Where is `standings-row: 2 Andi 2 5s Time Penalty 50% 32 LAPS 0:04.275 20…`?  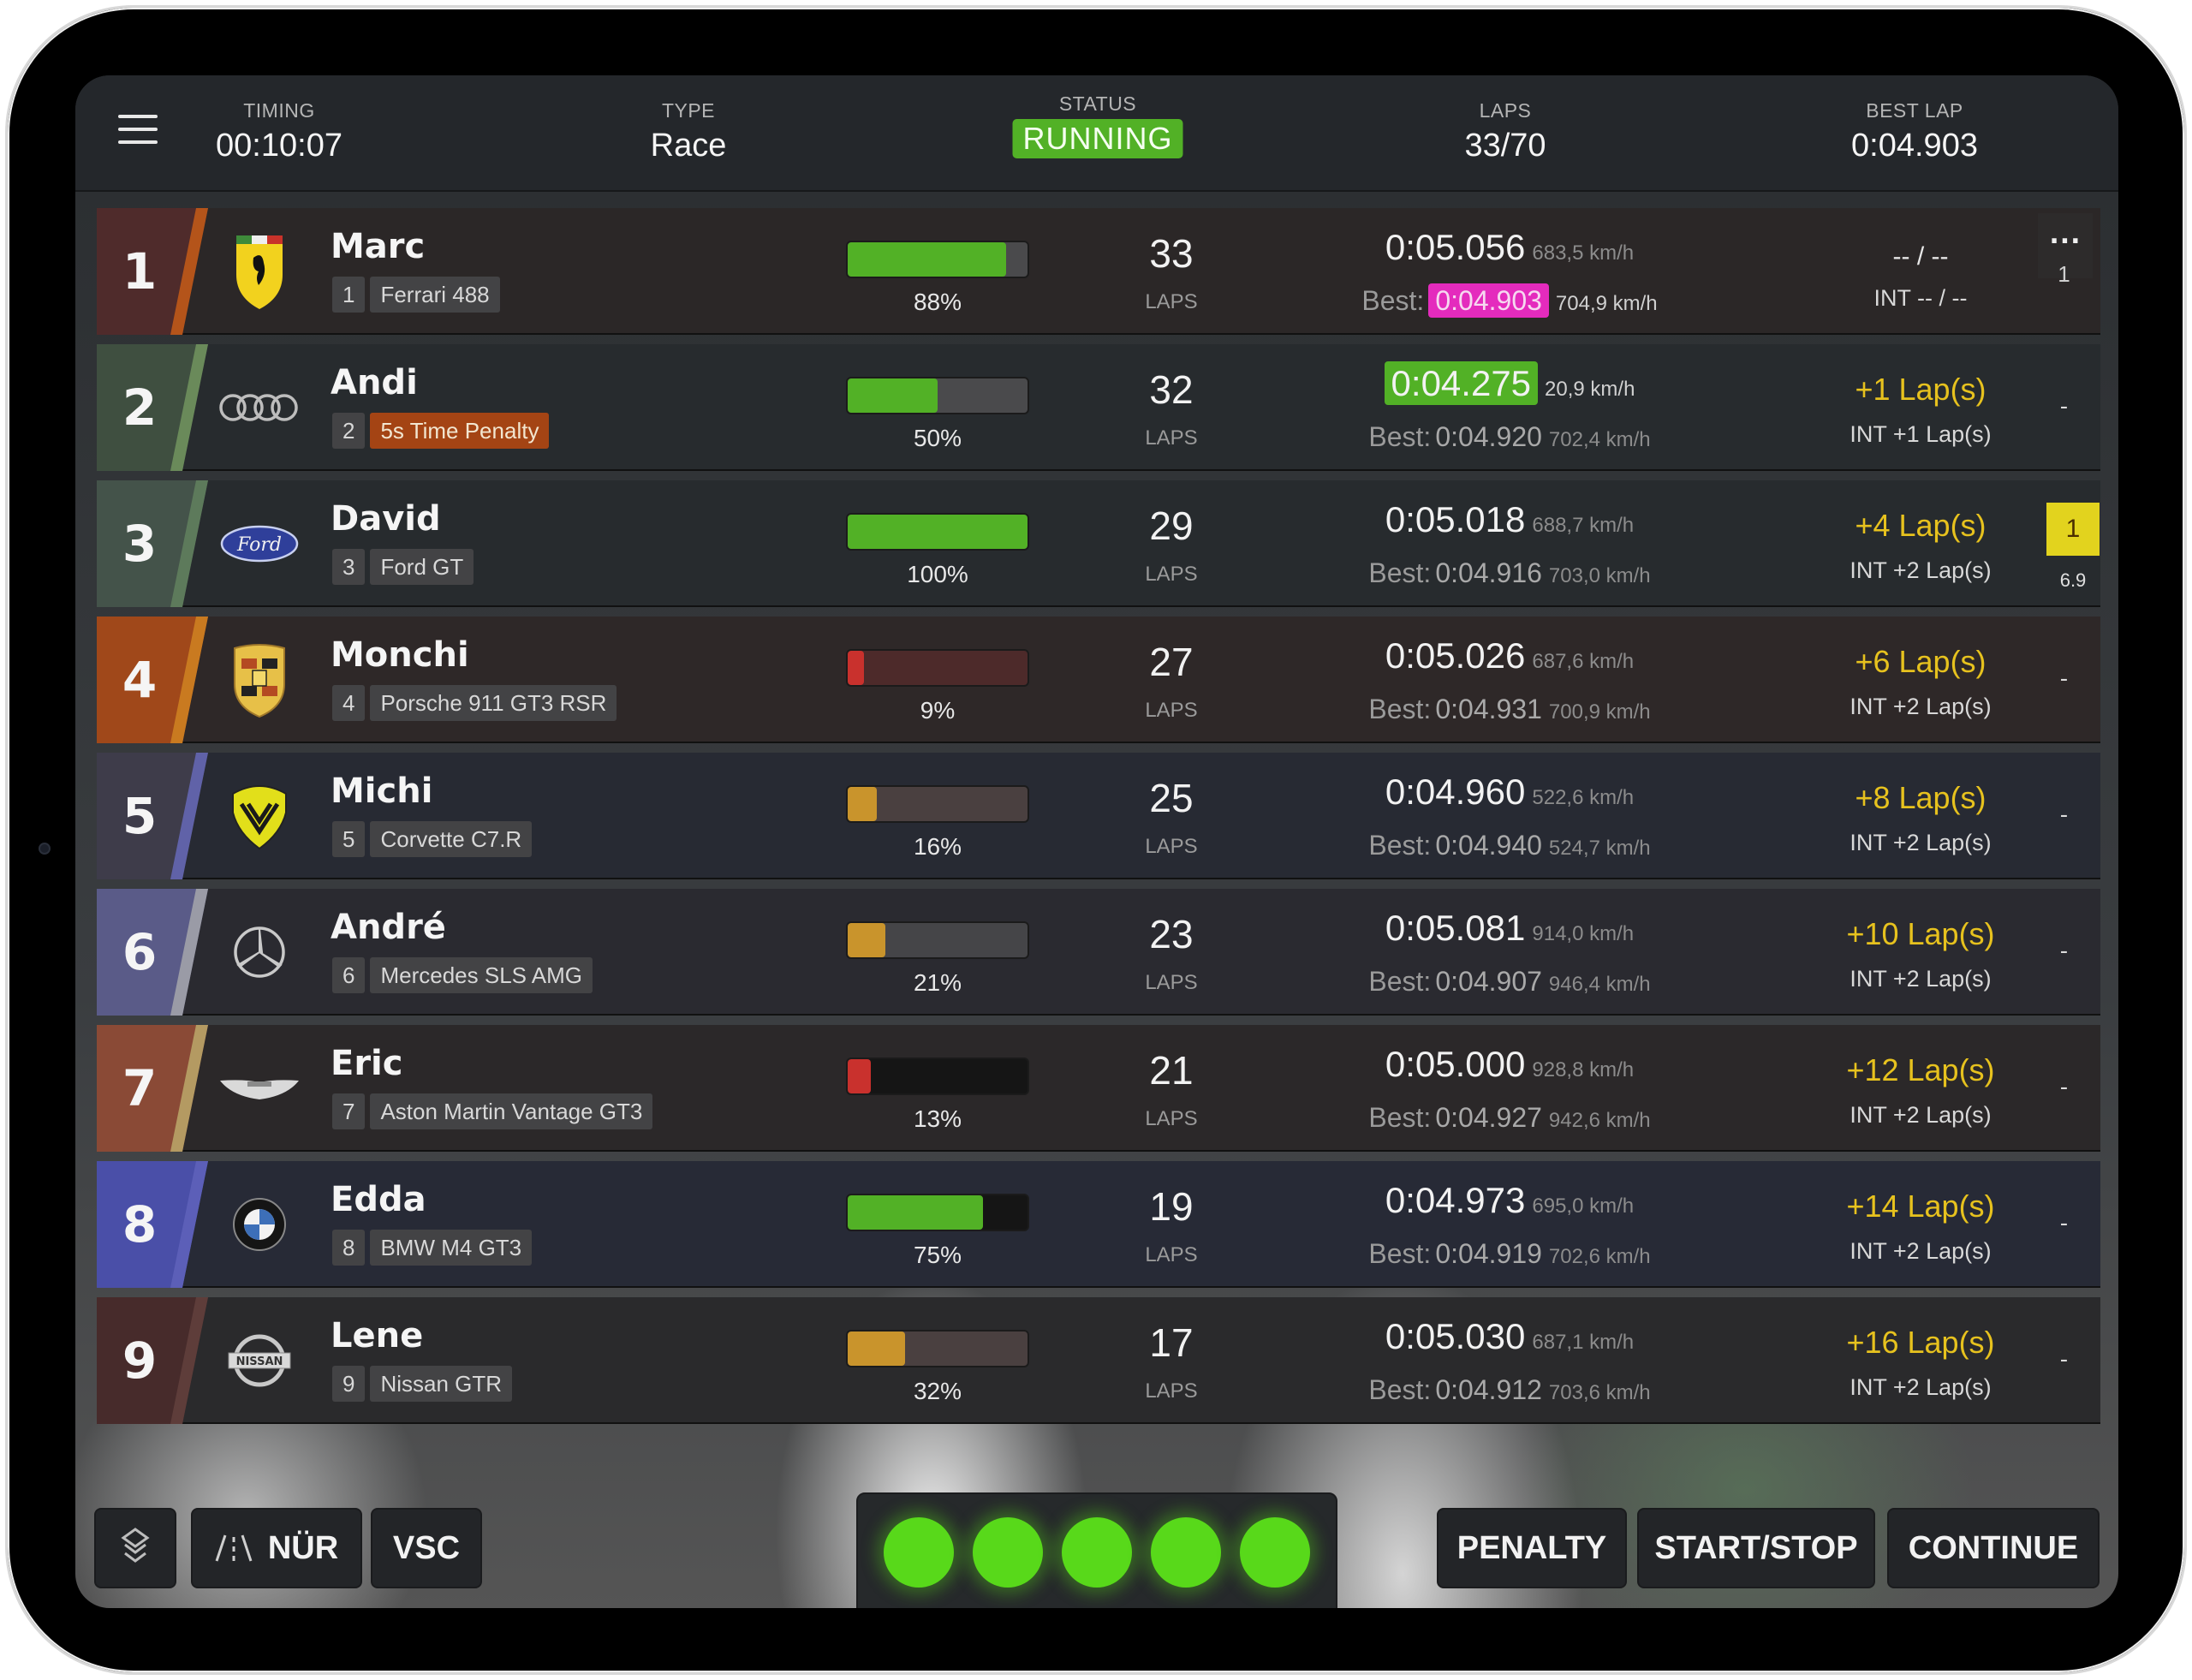 standings-row: 2 Andi 2 5s Time Penalty 50% 32 LAPS 0:04.275 20… is located at coordinates (1098, 407).